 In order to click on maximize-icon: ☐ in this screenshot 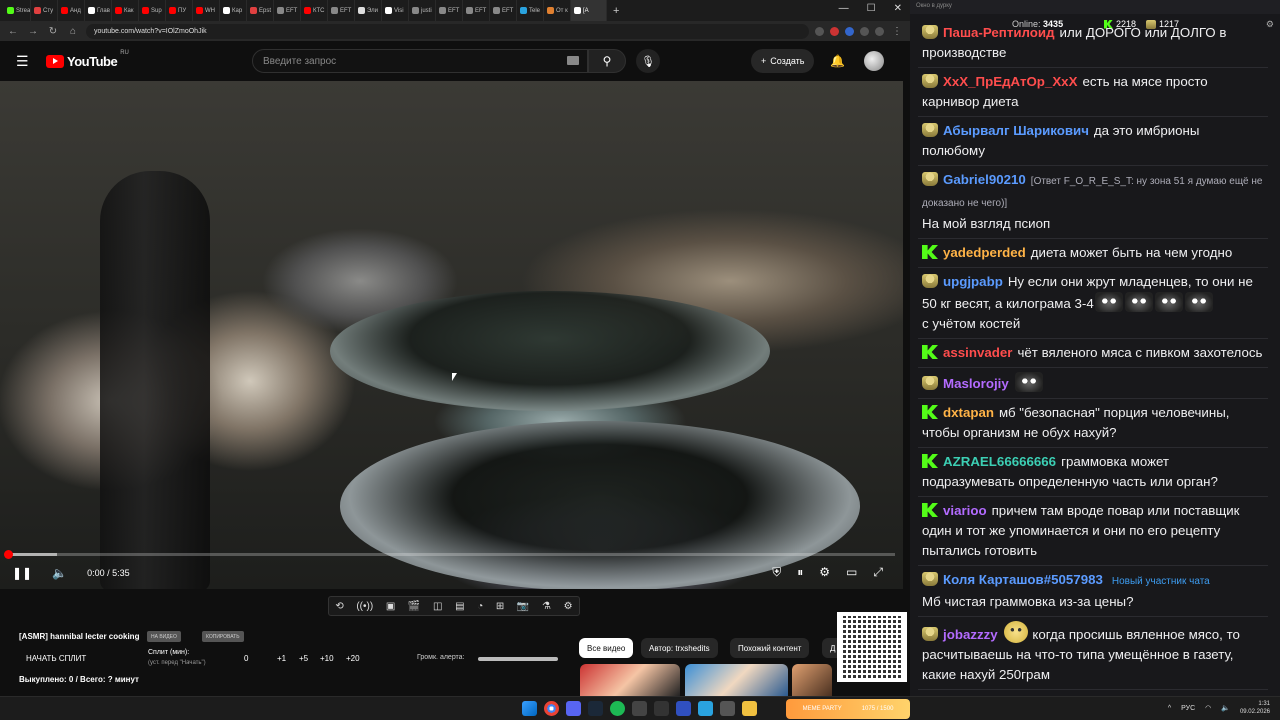, I will do `click(871, 8)`.